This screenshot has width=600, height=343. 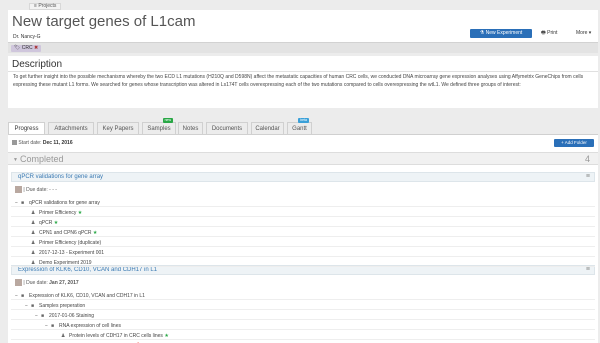 I want to click on close-icon: ✖, so click(x=35, y=48).